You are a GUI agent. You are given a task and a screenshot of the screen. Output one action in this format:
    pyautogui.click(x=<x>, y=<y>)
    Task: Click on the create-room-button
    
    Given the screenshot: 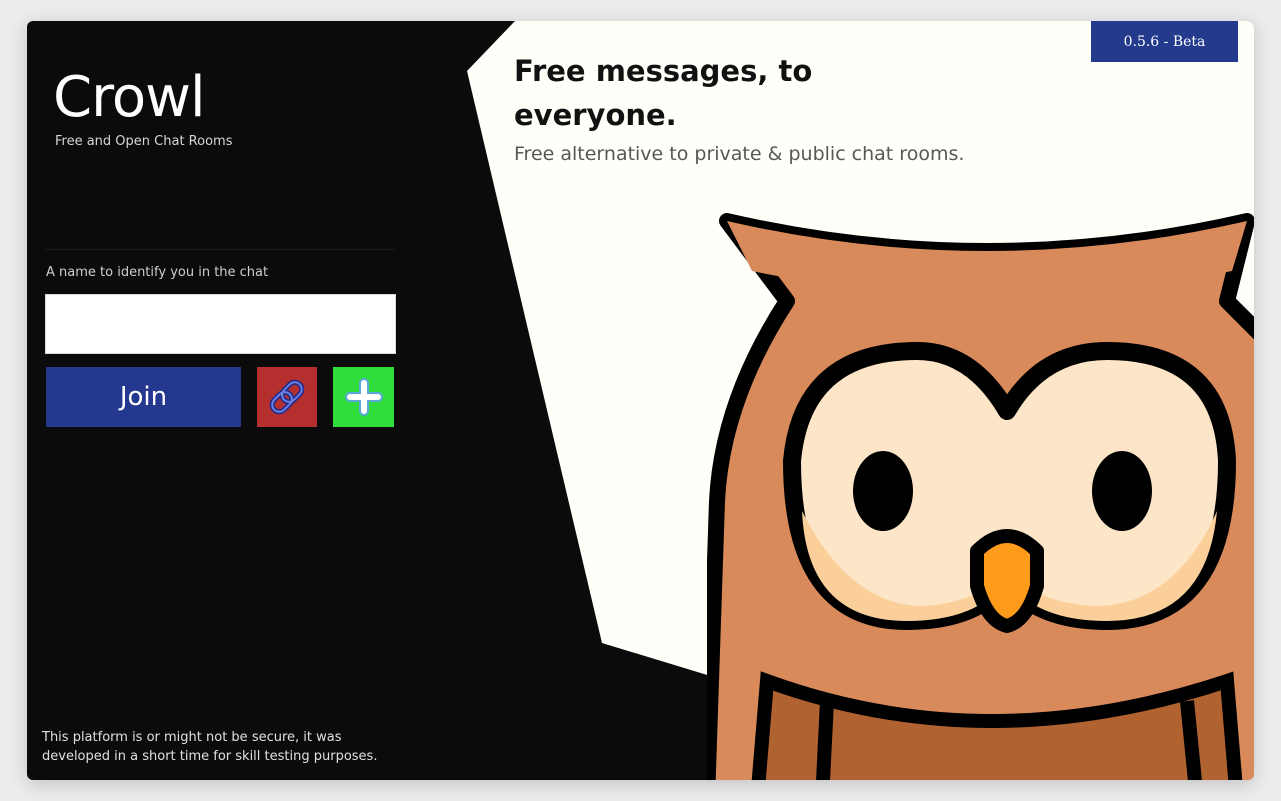 What is the action you would take?
    pyautogui.click(x=363, y=397)
    